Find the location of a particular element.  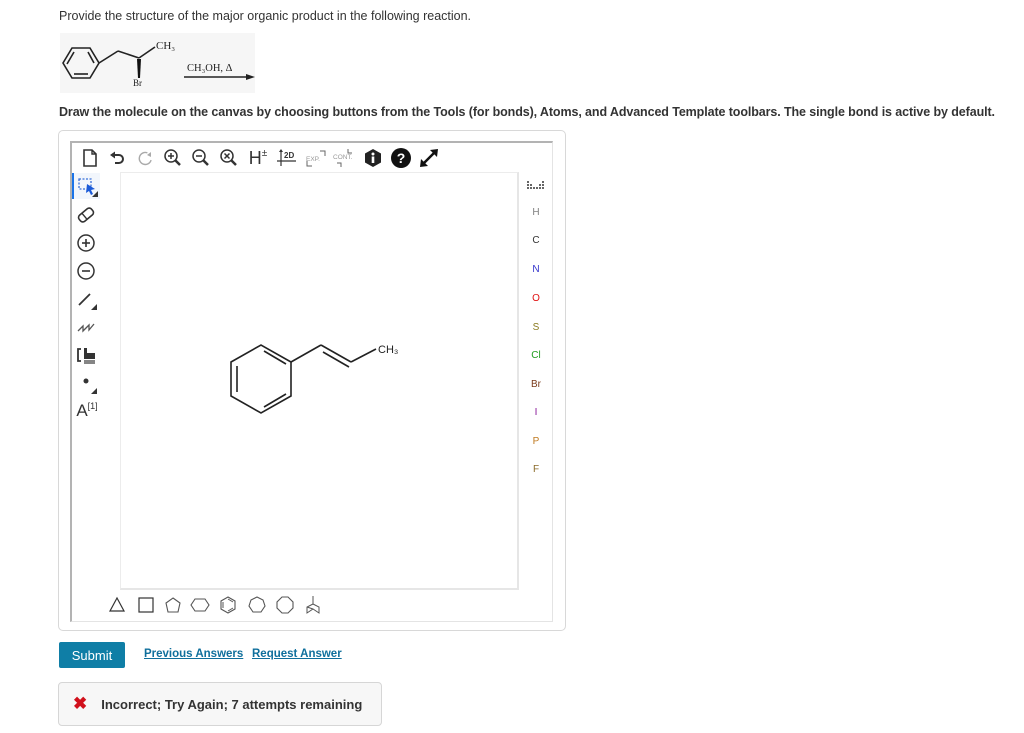

atom-label: Cl is located at coordinates (536, 355).